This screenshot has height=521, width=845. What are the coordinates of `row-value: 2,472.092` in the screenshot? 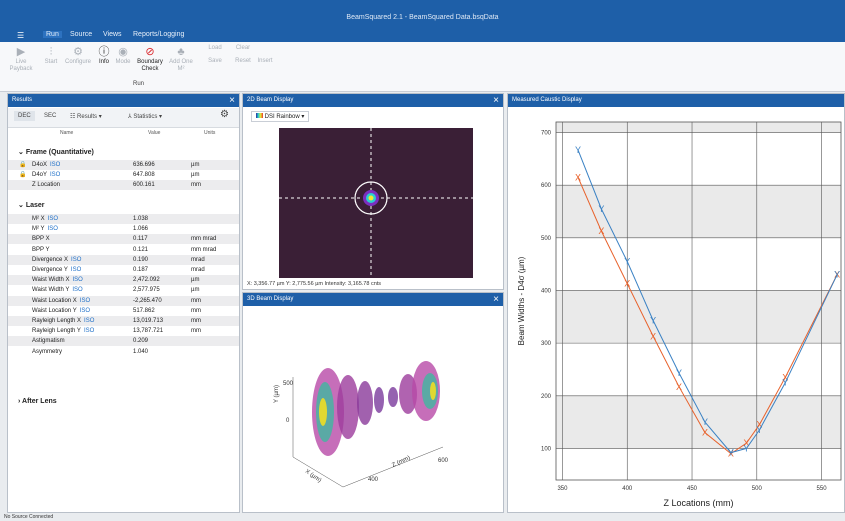 It's located at (146, 280).